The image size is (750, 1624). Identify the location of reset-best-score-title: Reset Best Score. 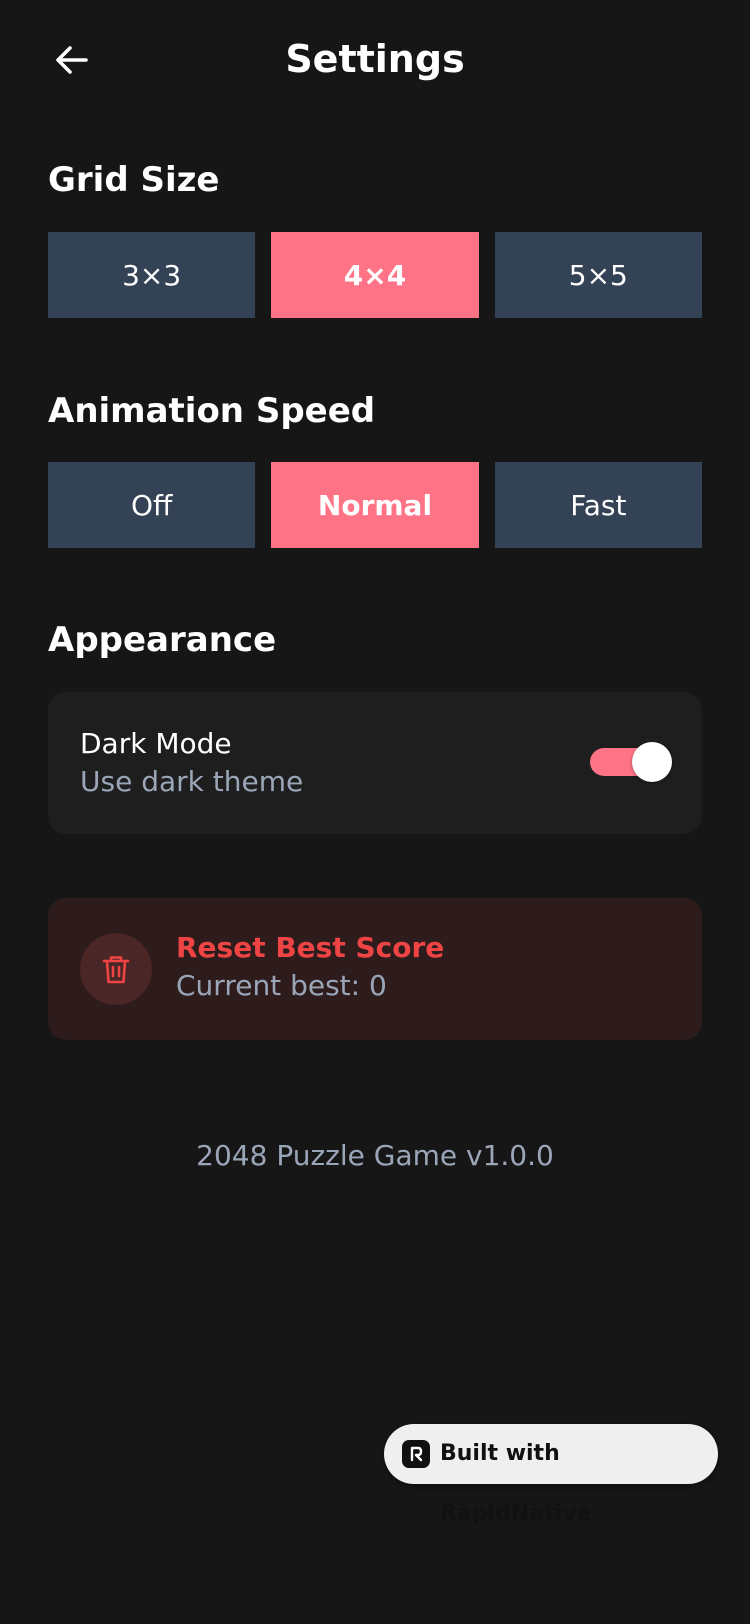
(310, 947).